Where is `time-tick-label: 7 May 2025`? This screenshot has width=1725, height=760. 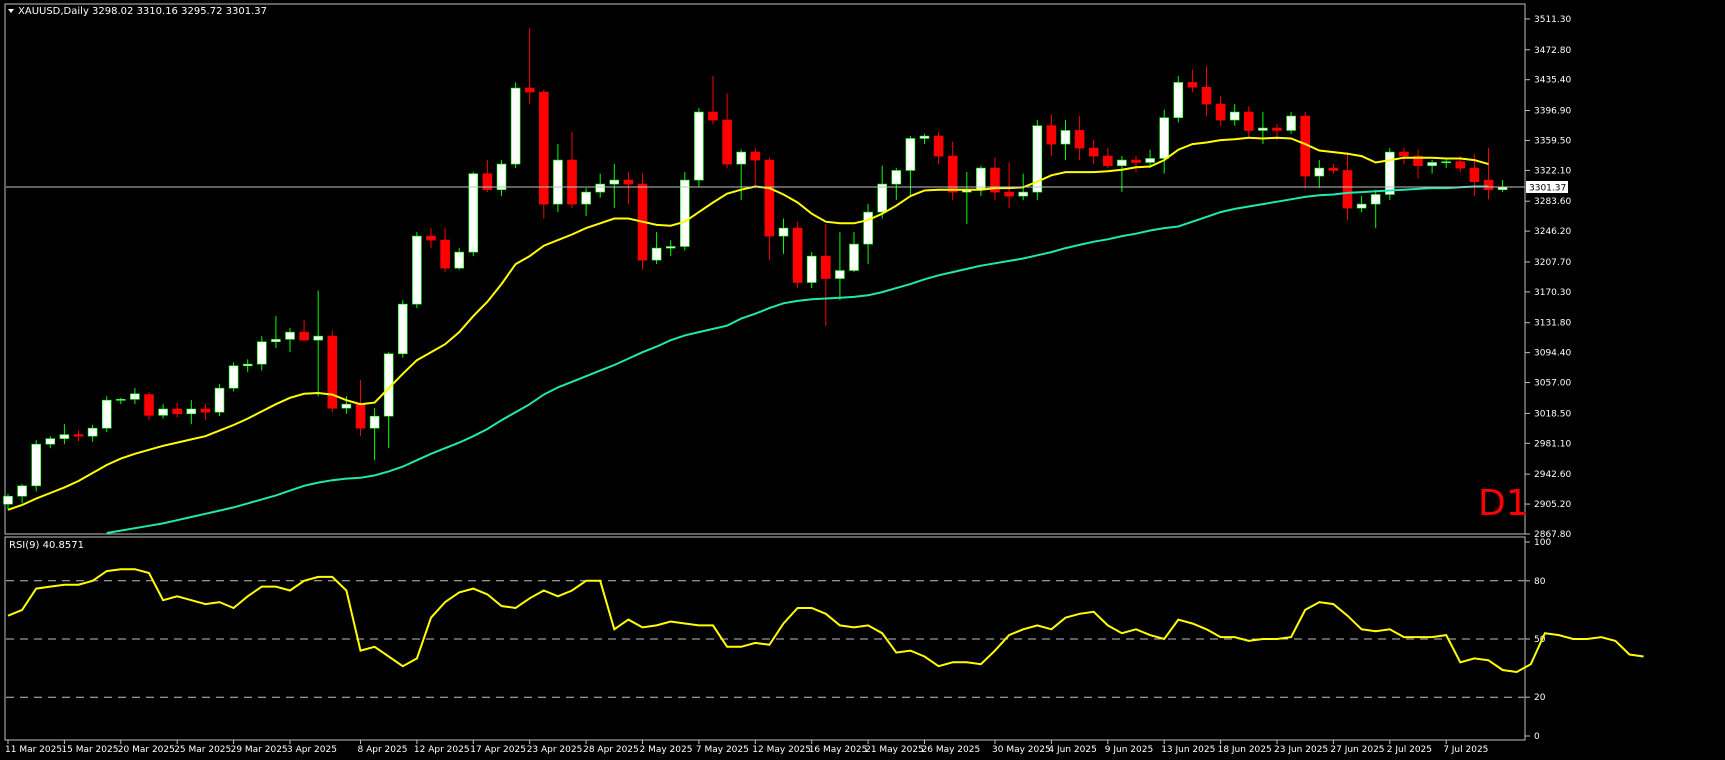
time-tick-label: 7 May 2025 is located at coordinates (722, 750).